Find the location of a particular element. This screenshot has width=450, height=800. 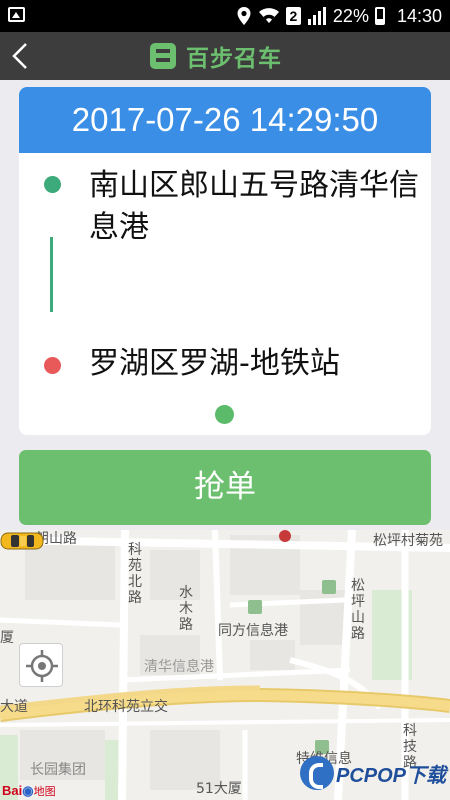

map-label-changyuan: 长园集团 is located at coordinates (58, 770).